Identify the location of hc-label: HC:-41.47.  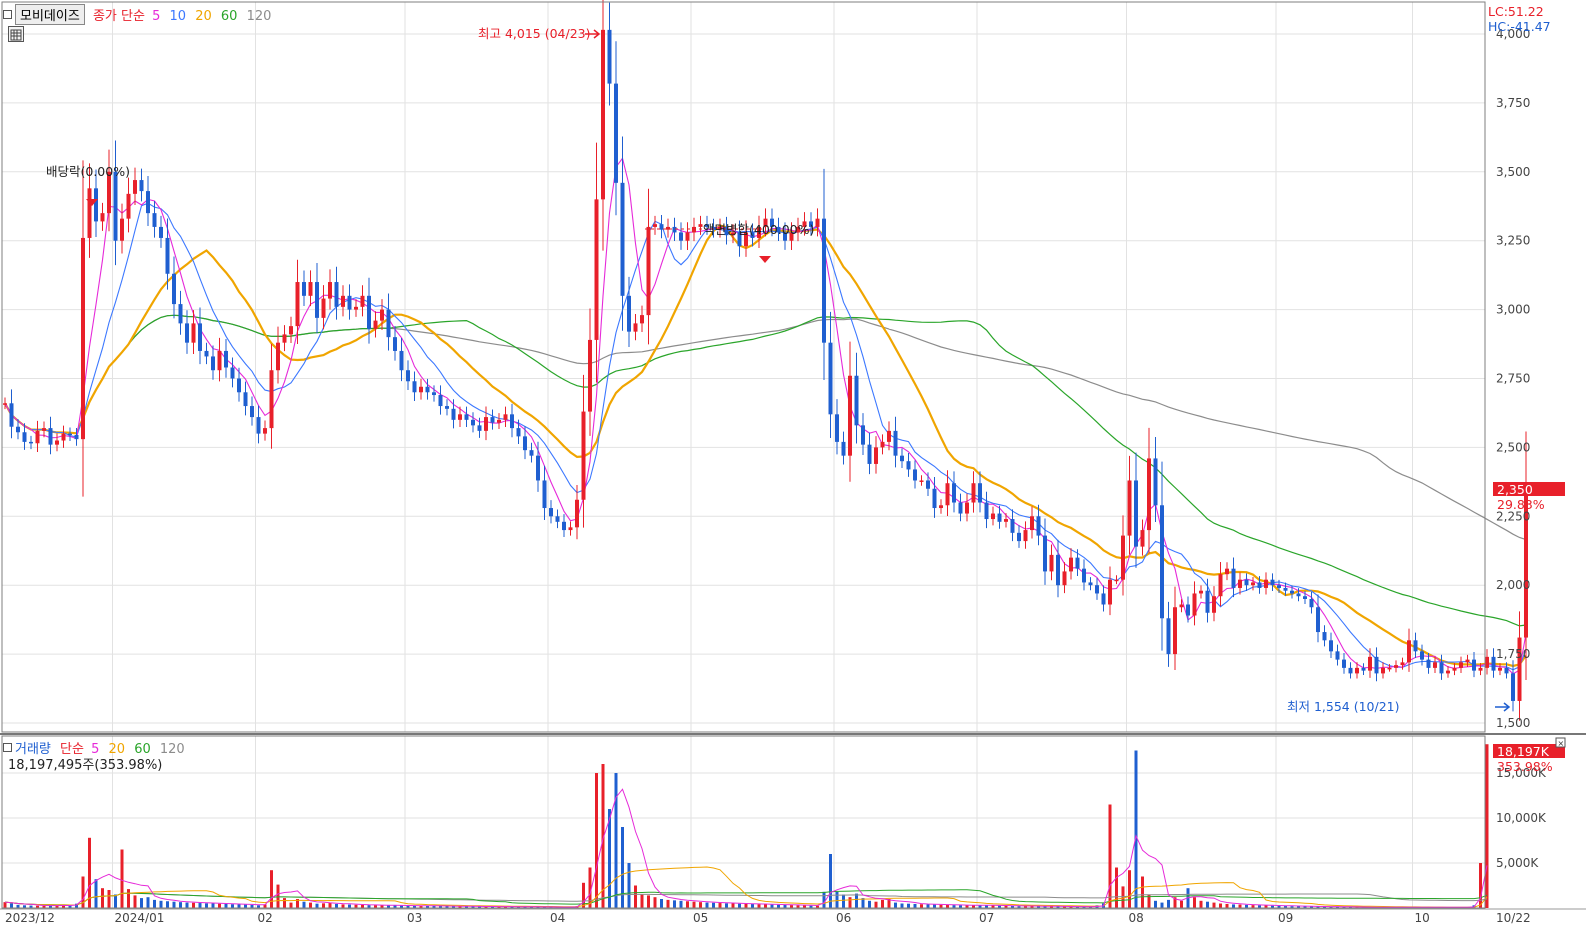
(1519, 26).